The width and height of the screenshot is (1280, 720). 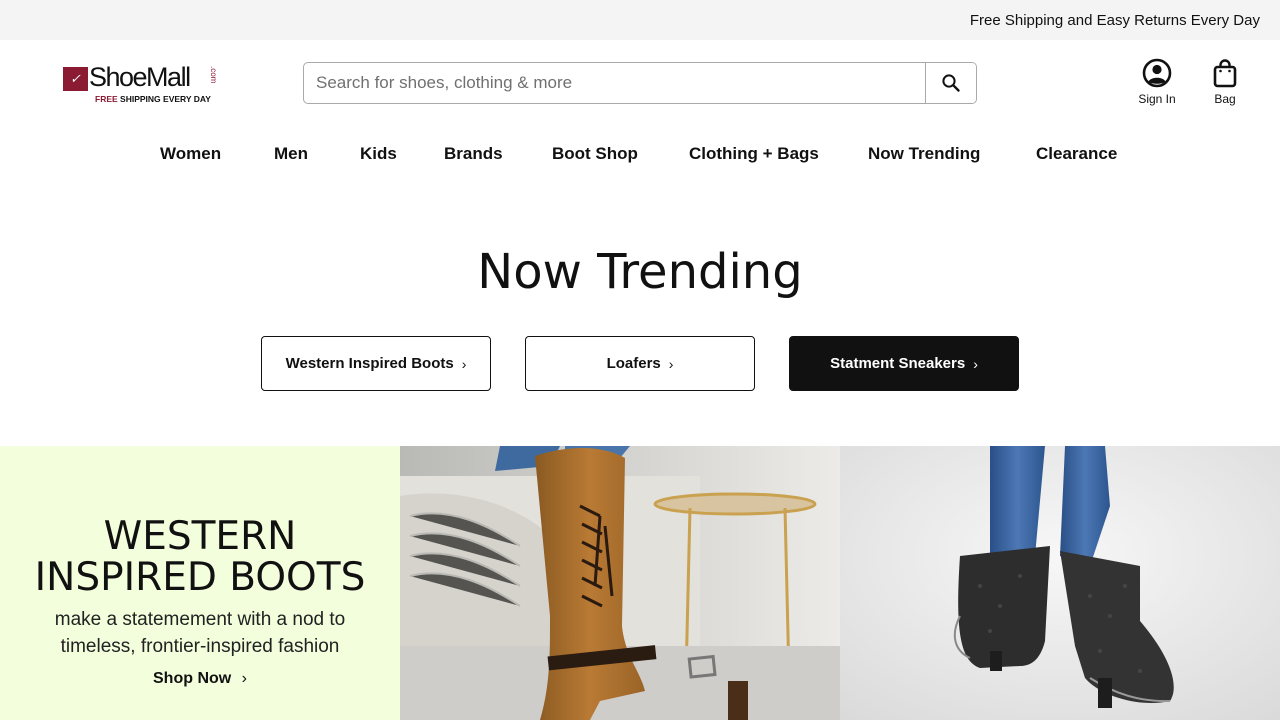 What do you see at coordinates (1114, 20) in the screenshot?
I see `promo-text: Free Shipping and Easy Returns Every Day` at bounding box center [1114, 20].